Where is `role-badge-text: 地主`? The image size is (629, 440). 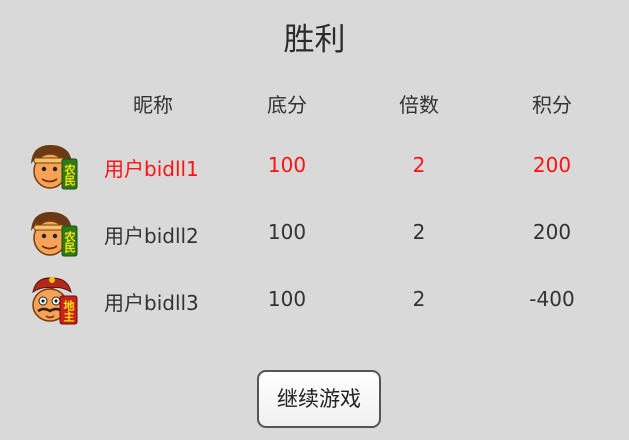 role-badge-text: 地主 is located at coordinates (68, 311).